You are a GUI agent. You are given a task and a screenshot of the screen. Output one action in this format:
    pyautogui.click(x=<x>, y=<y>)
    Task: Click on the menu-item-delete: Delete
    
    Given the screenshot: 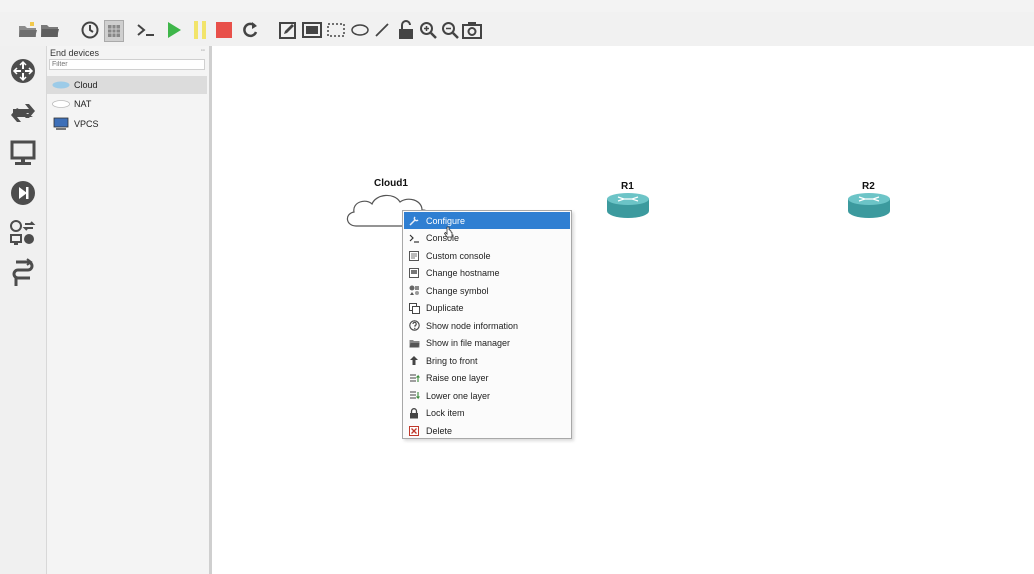 What is the action you would take?
    pyautogui.click(x=487, y=430)
    